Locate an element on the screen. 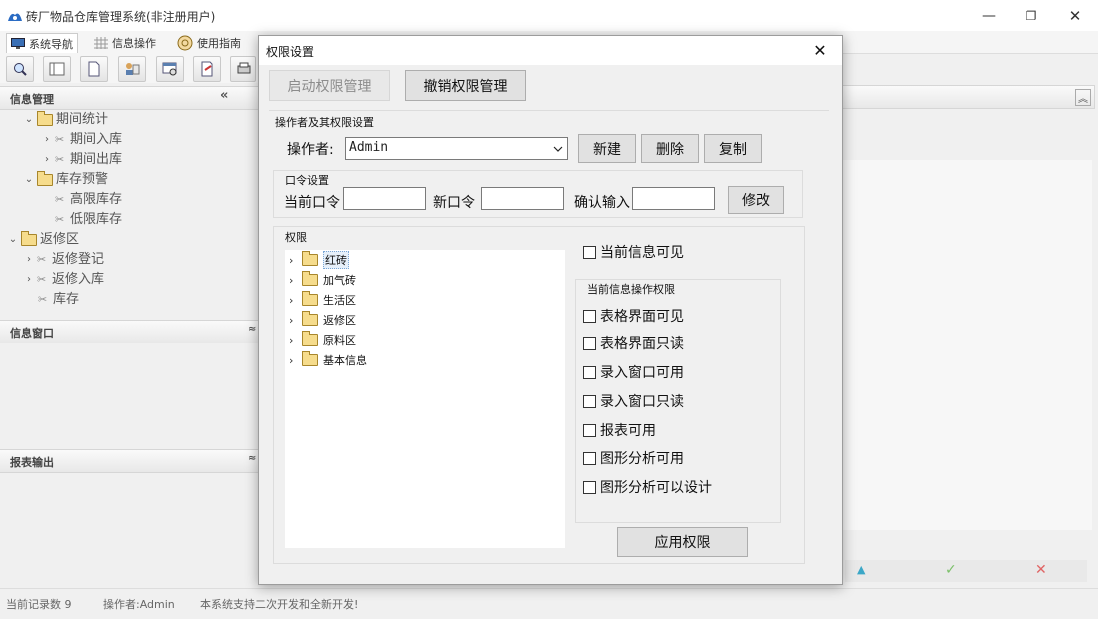 This screenshot has width=1098, height=619. users-tool-button is located at coordinates (132, 69).